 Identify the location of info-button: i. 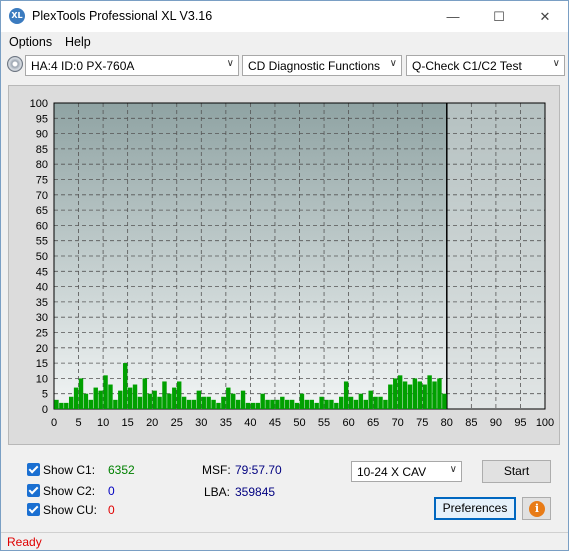
(536, 508).